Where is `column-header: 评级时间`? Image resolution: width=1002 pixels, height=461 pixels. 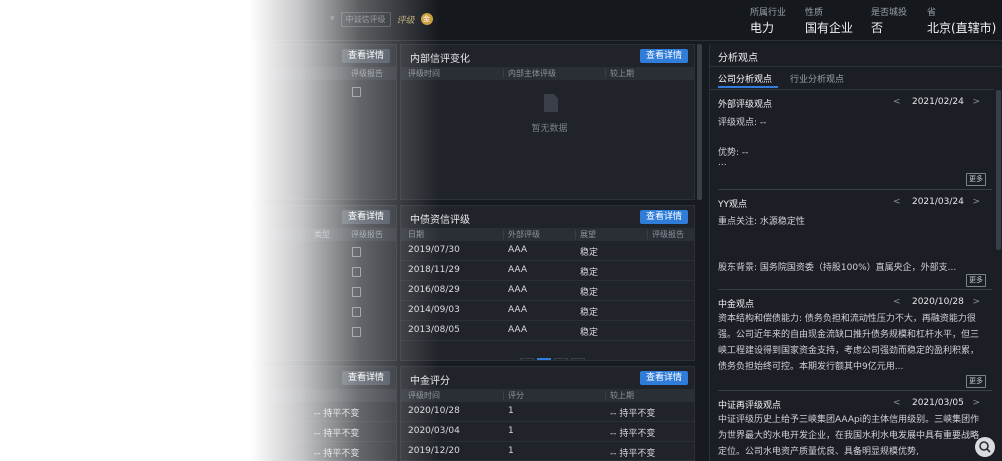 column-header: 评级时间 is located at coordinates (424, 395).